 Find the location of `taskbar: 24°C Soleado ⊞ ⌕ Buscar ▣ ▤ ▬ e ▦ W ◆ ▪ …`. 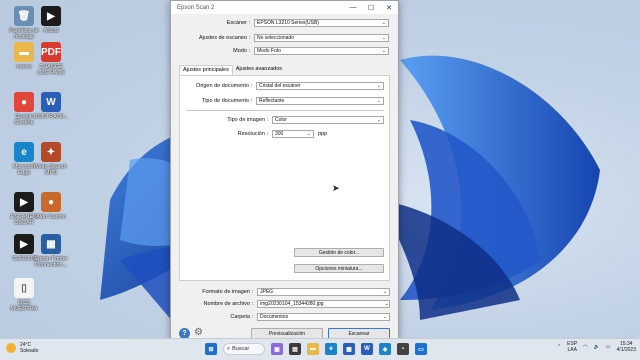

taskbar: 24°C Soleado ⊞ ⌕ Buscar ▣ ▤ ▬ e ▦ W ◆ ▪ … is located at coordinates (320, 349).